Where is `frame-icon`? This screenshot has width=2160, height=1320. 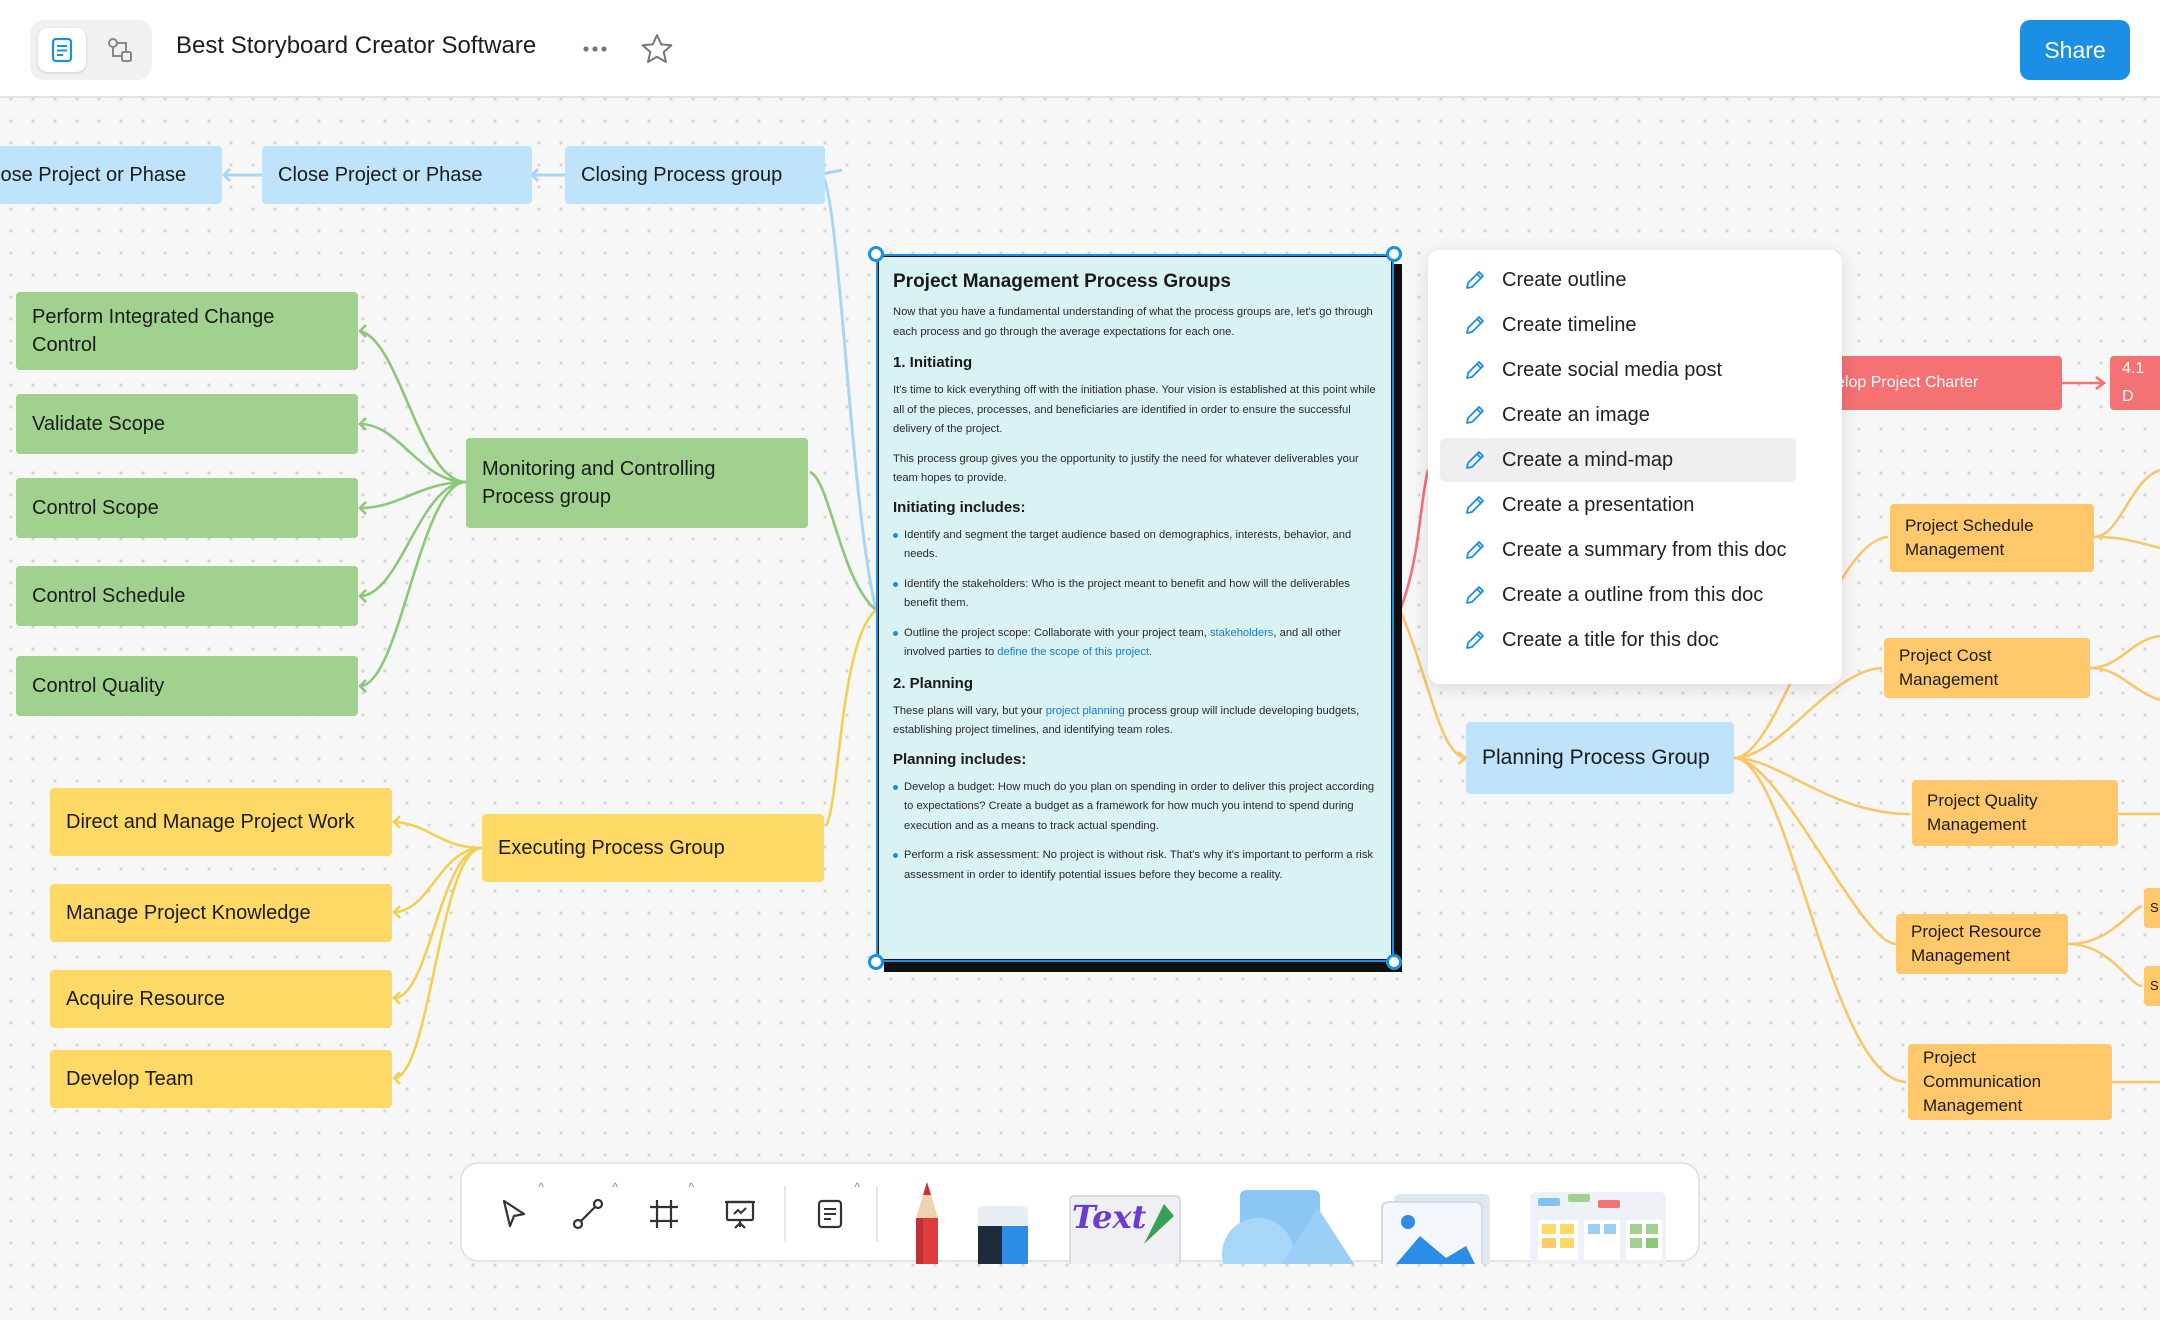 frame-icon is located at coordinates (664, 1214).